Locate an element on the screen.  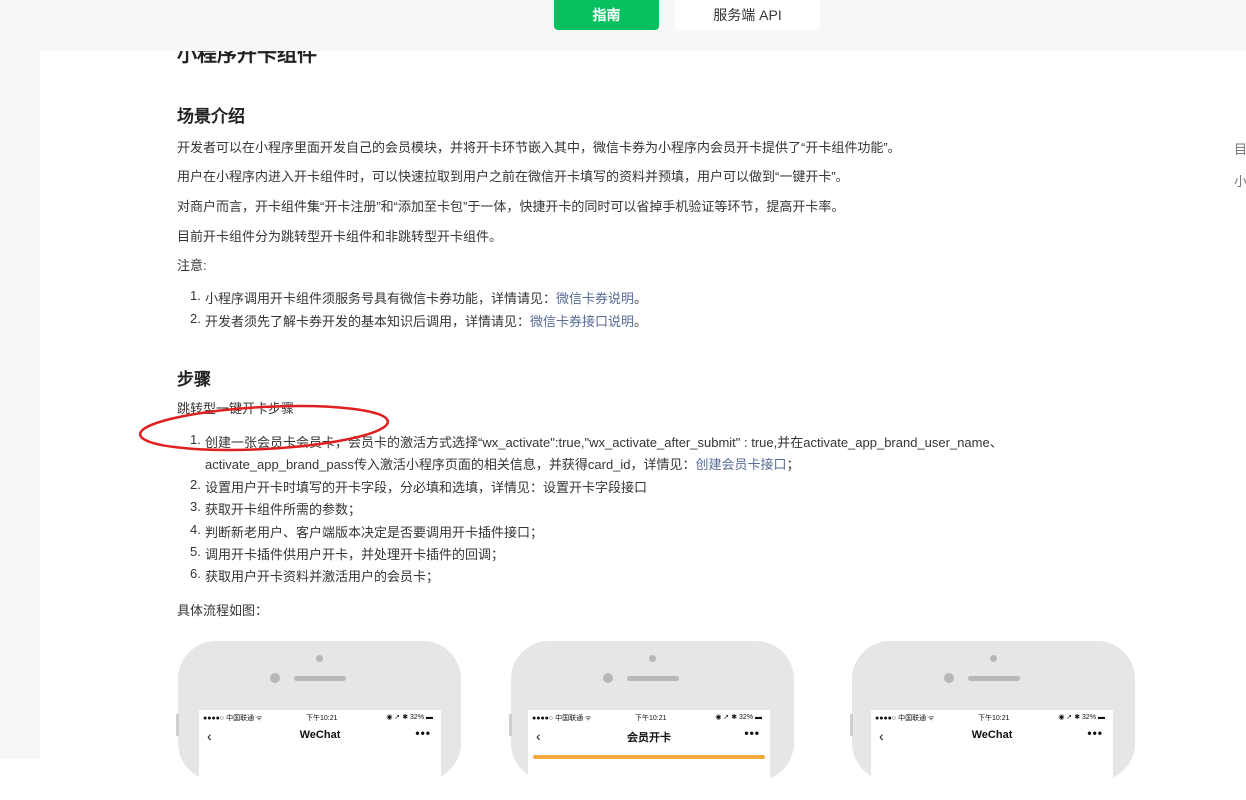
list-number: 5. is located at coordinates (195, 551).